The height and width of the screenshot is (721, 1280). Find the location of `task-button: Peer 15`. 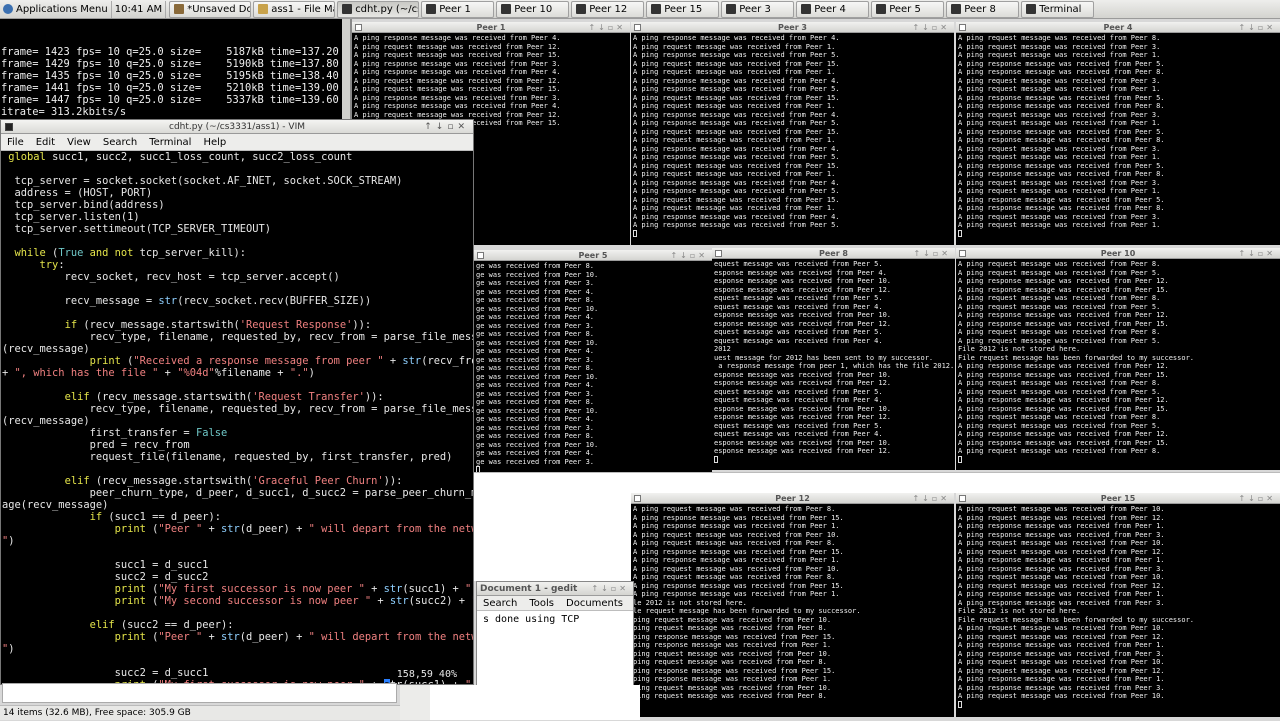

task-button: Peer 15 is located at coordinates (683, 9).